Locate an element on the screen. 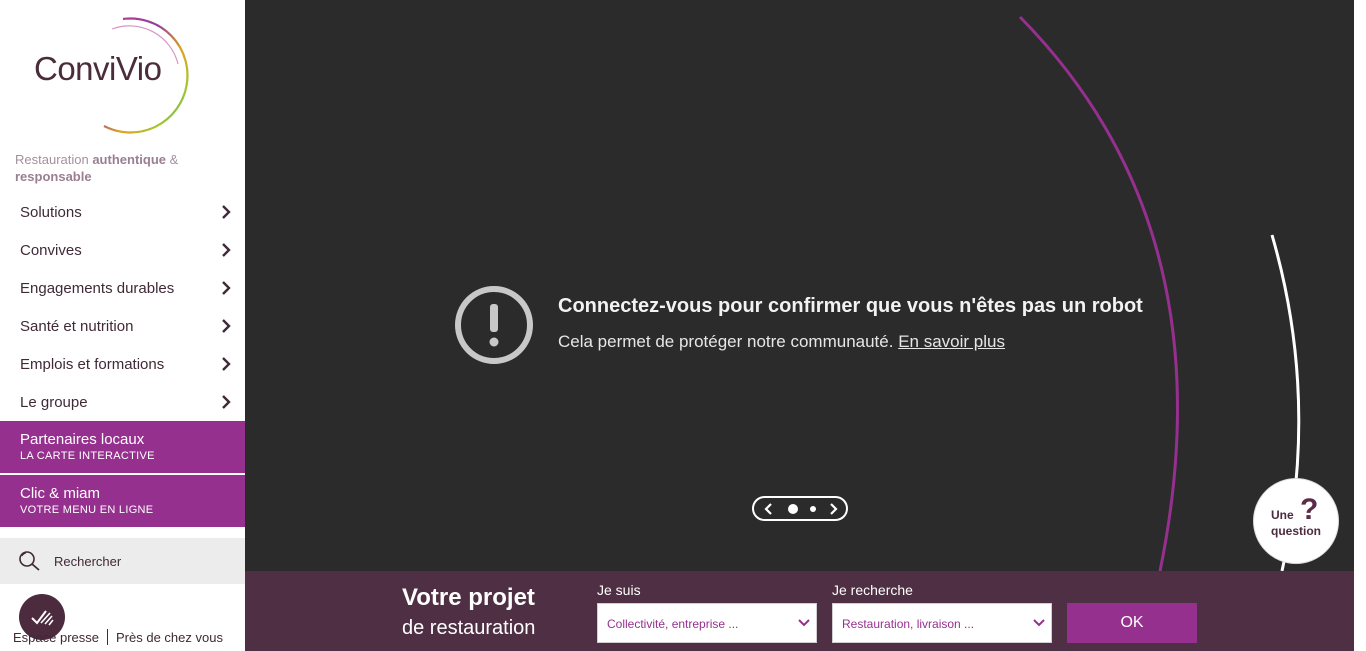 The height and width of the screenshot is (651, 1366). page-edge is located at coordinates (1360, 325).